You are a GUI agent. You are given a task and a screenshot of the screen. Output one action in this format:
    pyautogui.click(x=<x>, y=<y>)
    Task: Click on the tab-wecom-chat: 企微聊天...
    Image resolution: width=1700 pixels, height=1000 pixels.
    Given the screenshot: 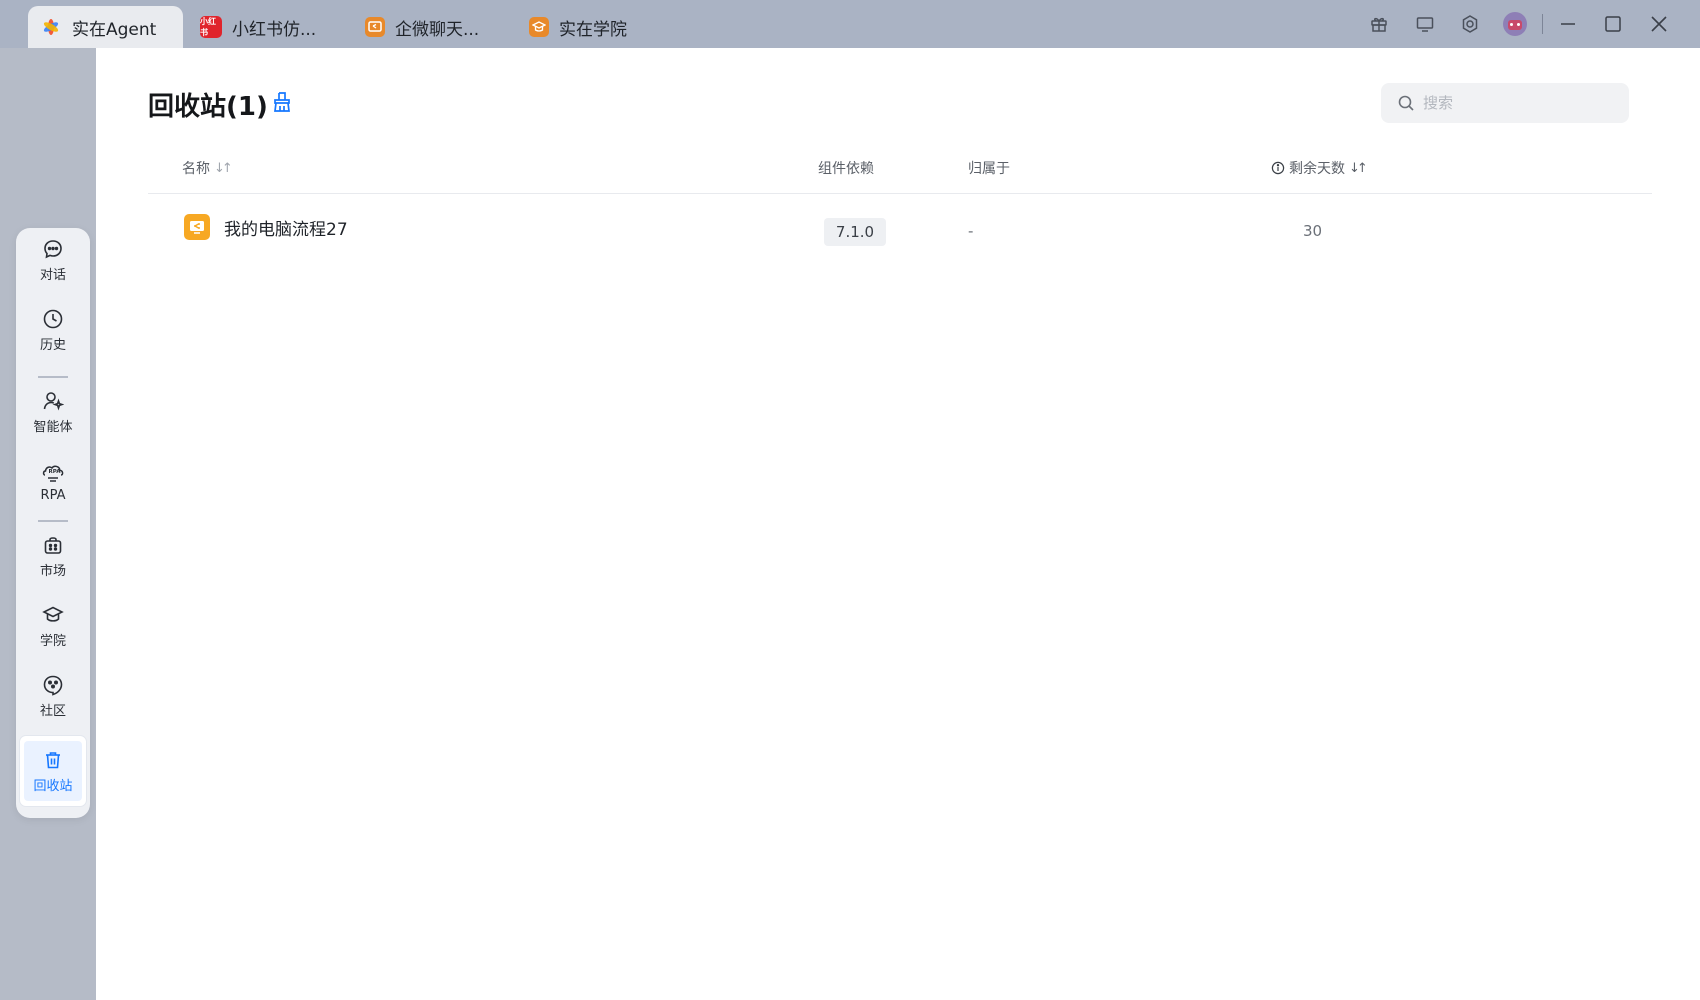 What is the action you would take?
    pyautogui.click(x=433, y=27)
    